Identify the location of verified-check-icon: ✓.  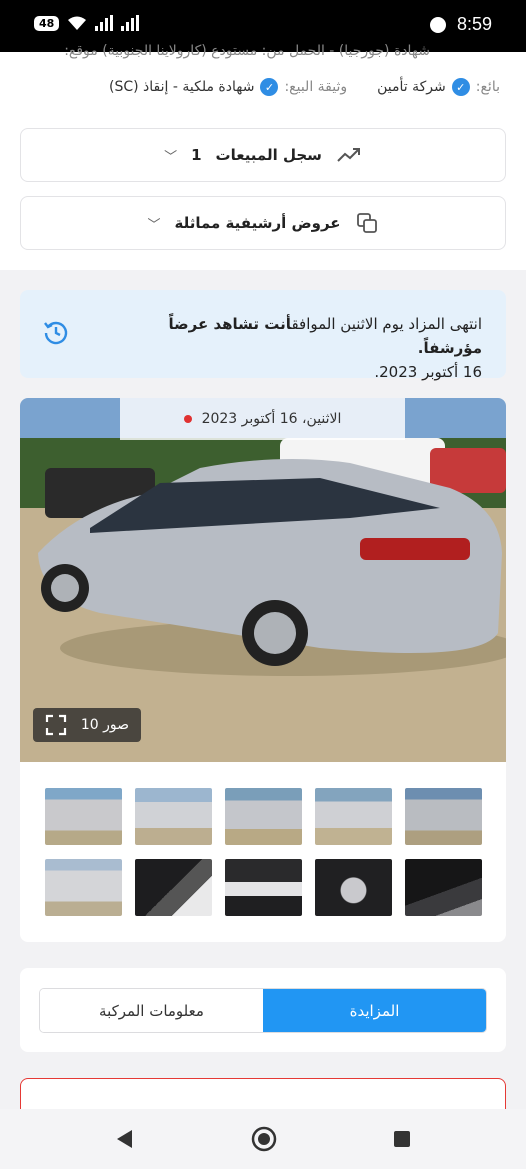
(460, 87).